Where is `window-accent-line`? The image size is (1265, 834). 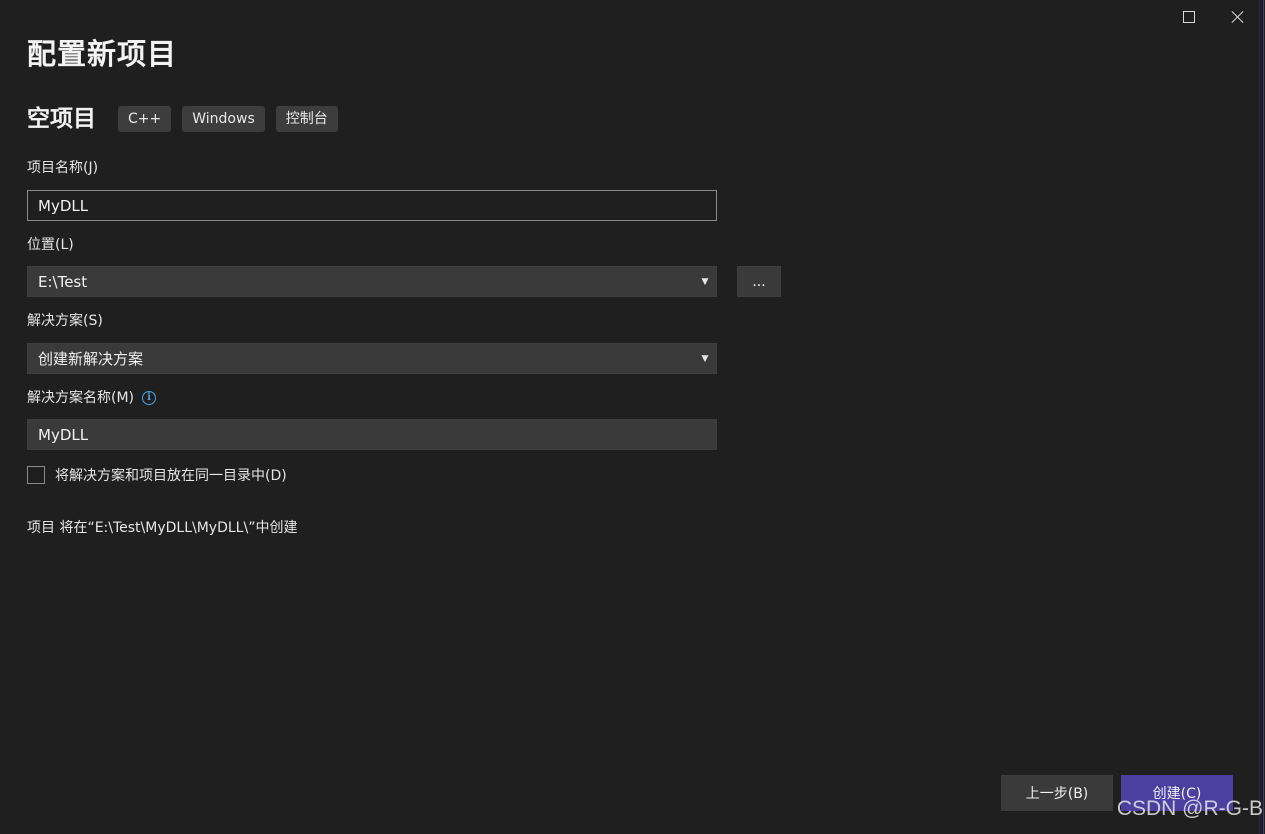 window-accent-line is located at coordinates (1263, 417).